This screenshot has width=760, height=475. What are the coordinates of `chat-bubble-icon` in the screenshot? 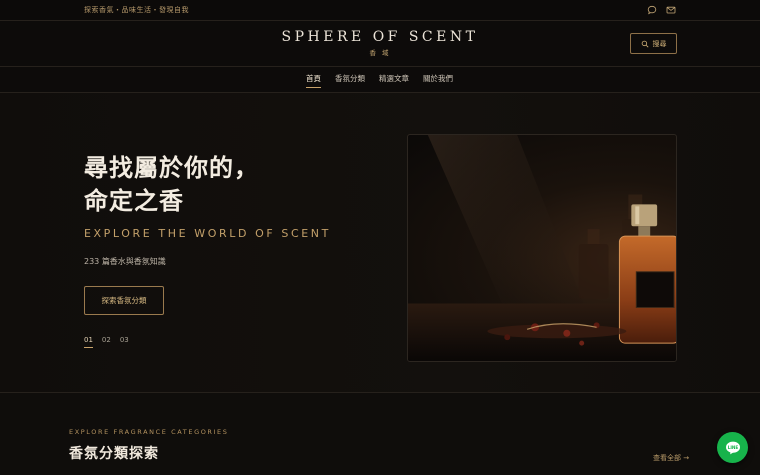 It's located at (652, 10).